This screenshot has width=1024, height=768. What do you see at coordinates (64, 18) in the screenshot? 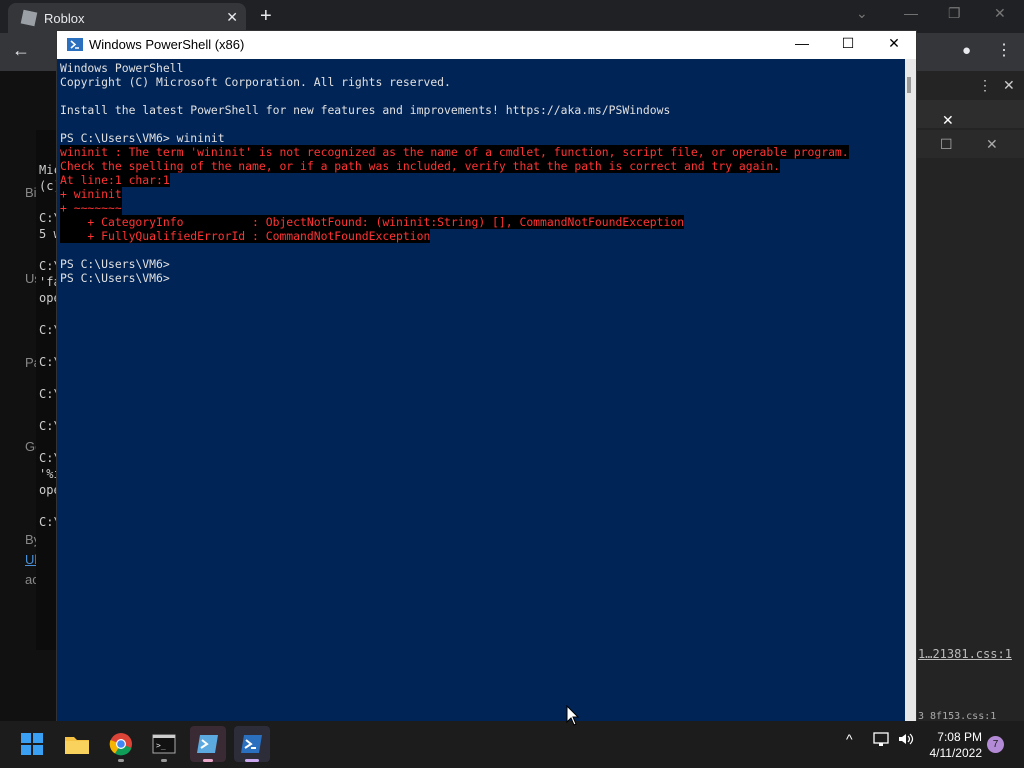
I see `browser-tab-title: Roblox` at bounding box center [64, 18].